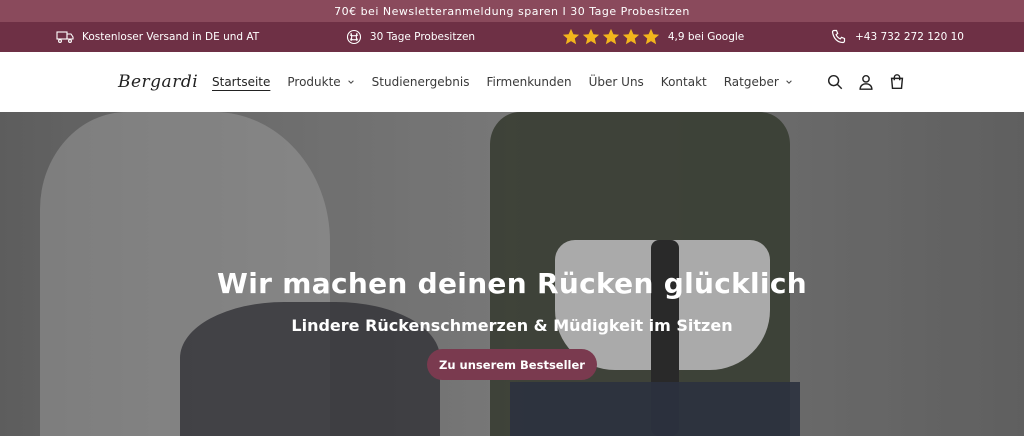 The height and width of the screenshot is (436, 1024). What do you see at coordinates (706, 37) in the screenshot?
I see `usp-rating-label: 4,9 bei Google` at bounding box center [706, 37].